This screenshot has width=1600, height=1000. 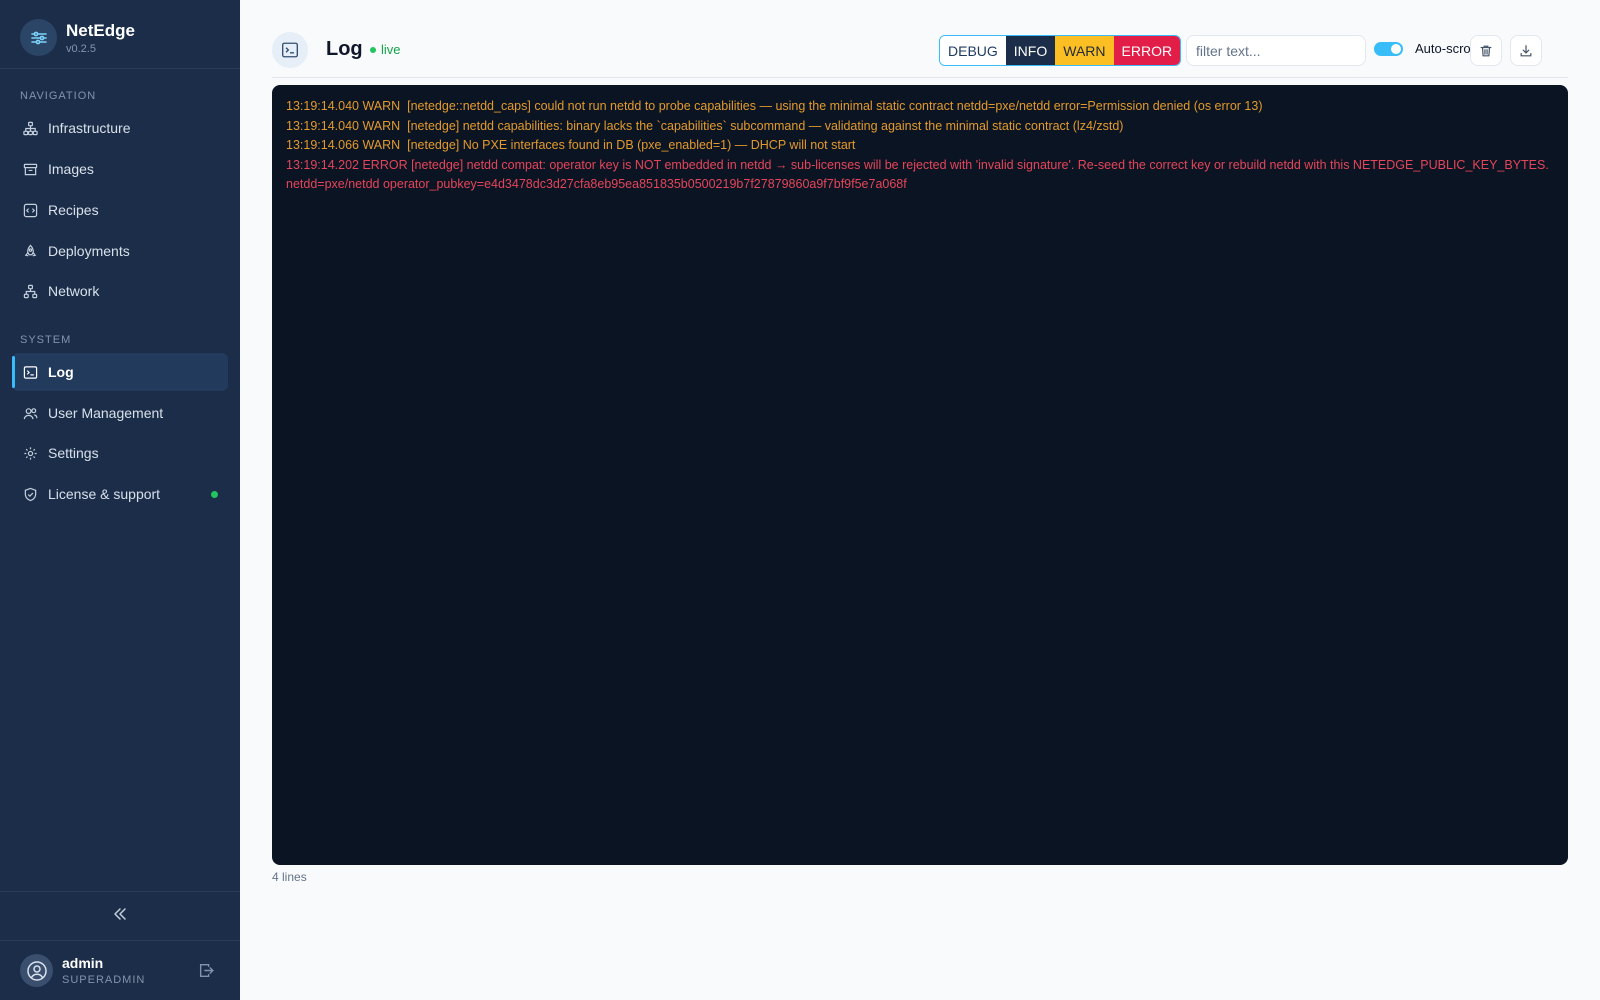 I want to click on line-count: 4 lines, so click(x=289, y=877).